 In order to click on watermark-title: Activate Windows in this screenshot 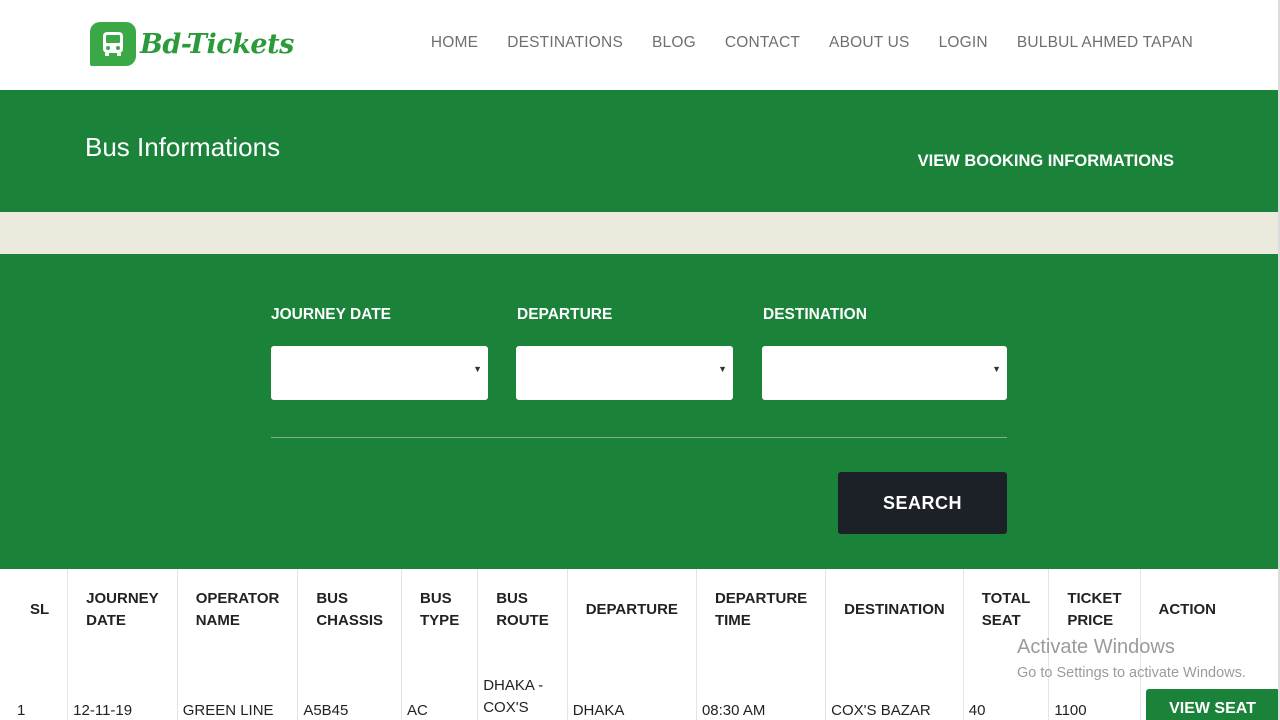, I will do `click(1096, 647)`.